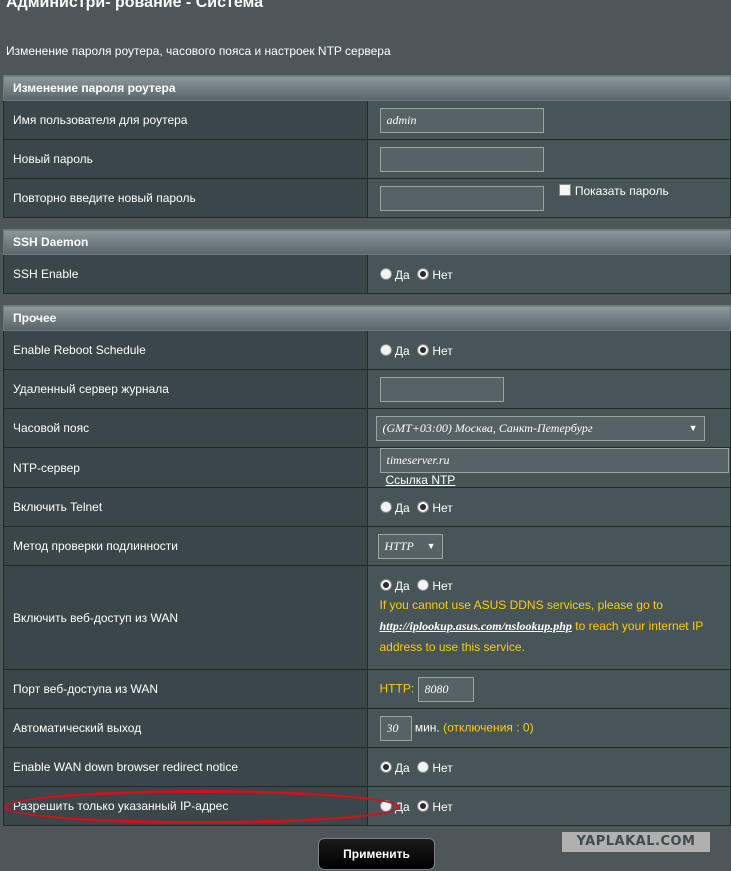 This screenshot has height=871, width=731. Describe the element at coordinates (621, 190) in the screenshot. I see `show-password-label: Показать пароль` at that location.